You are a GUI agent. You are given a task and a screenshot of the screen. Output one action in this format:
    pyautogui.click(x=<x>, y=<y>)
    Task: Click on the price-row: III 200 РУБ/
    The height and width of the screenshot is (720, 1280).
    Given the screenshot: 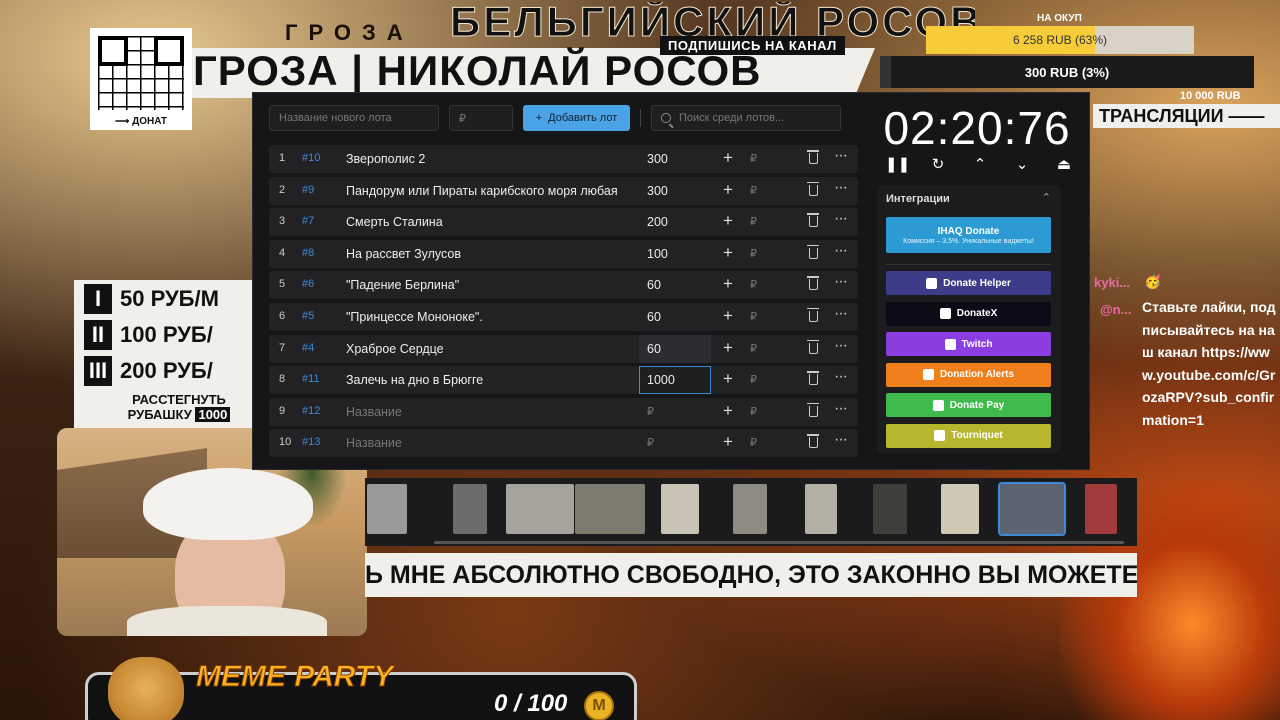 What is the action you would take?
    pyautogui.click(x=148, y=371)
    